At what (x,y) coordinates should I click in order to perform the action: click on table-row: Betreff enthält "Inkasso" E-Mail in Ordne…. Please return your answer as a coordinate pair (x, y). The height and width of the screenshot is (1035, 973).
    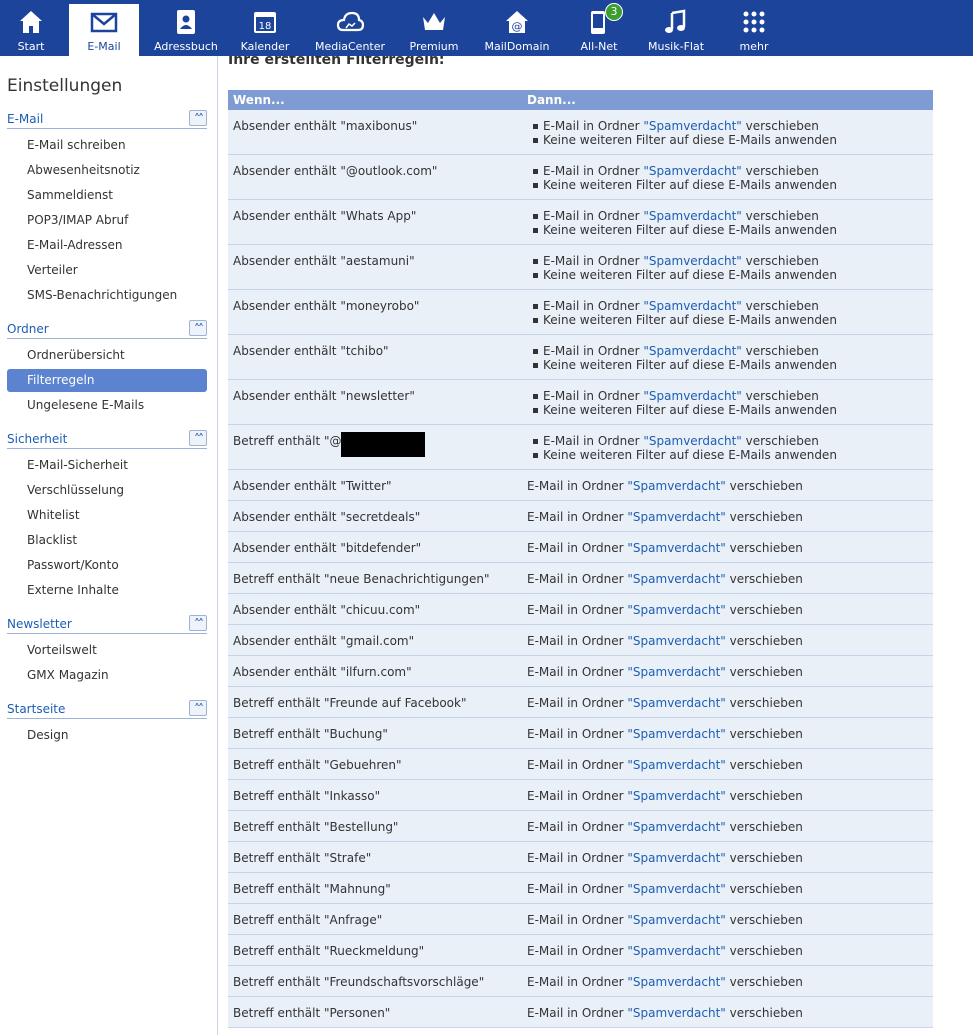
    Looking at the image, I should click on (580, 795).